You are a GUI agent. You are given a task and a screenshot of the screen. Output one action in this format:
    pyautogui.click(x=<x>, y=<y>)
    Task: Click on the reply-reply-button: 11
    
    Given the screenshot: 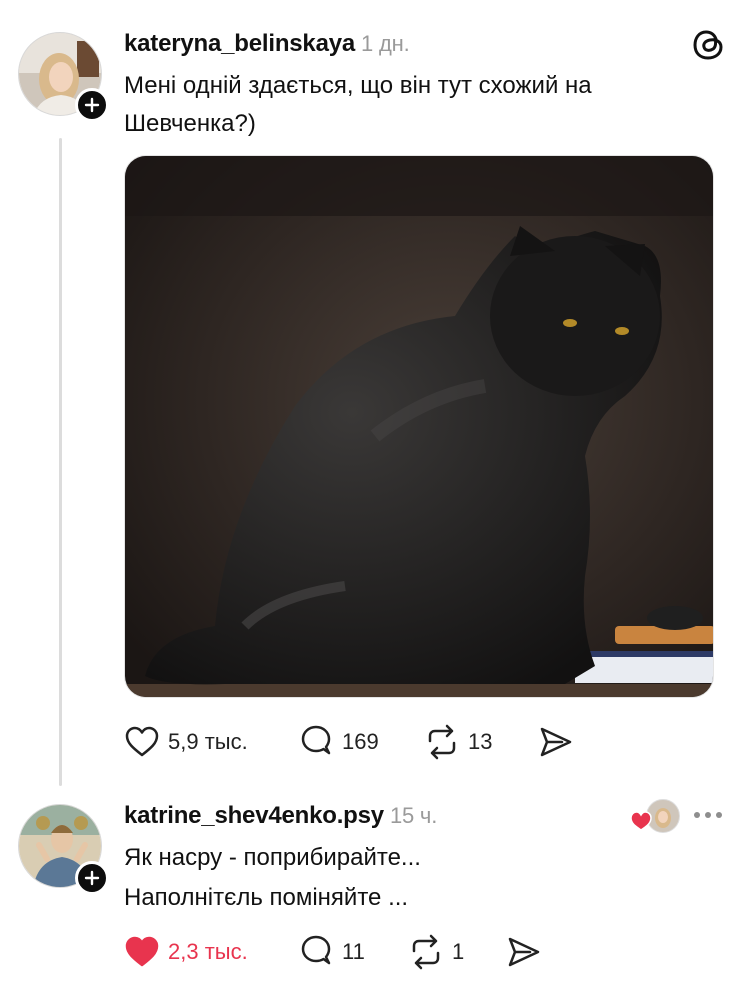 What is the action you would take?
    pyautogui.click(x=331, y=952)
    